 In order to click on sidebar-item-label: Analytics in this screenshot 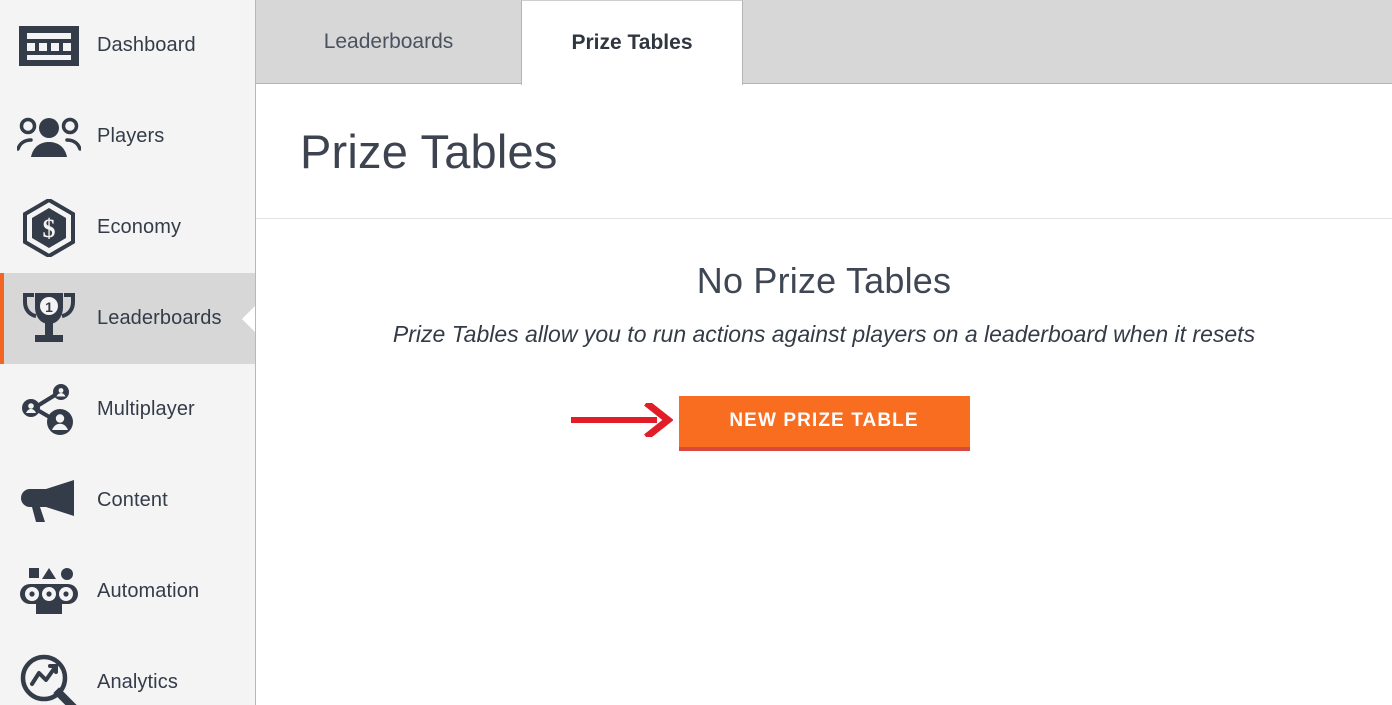, I will do `click(137, 682)`.